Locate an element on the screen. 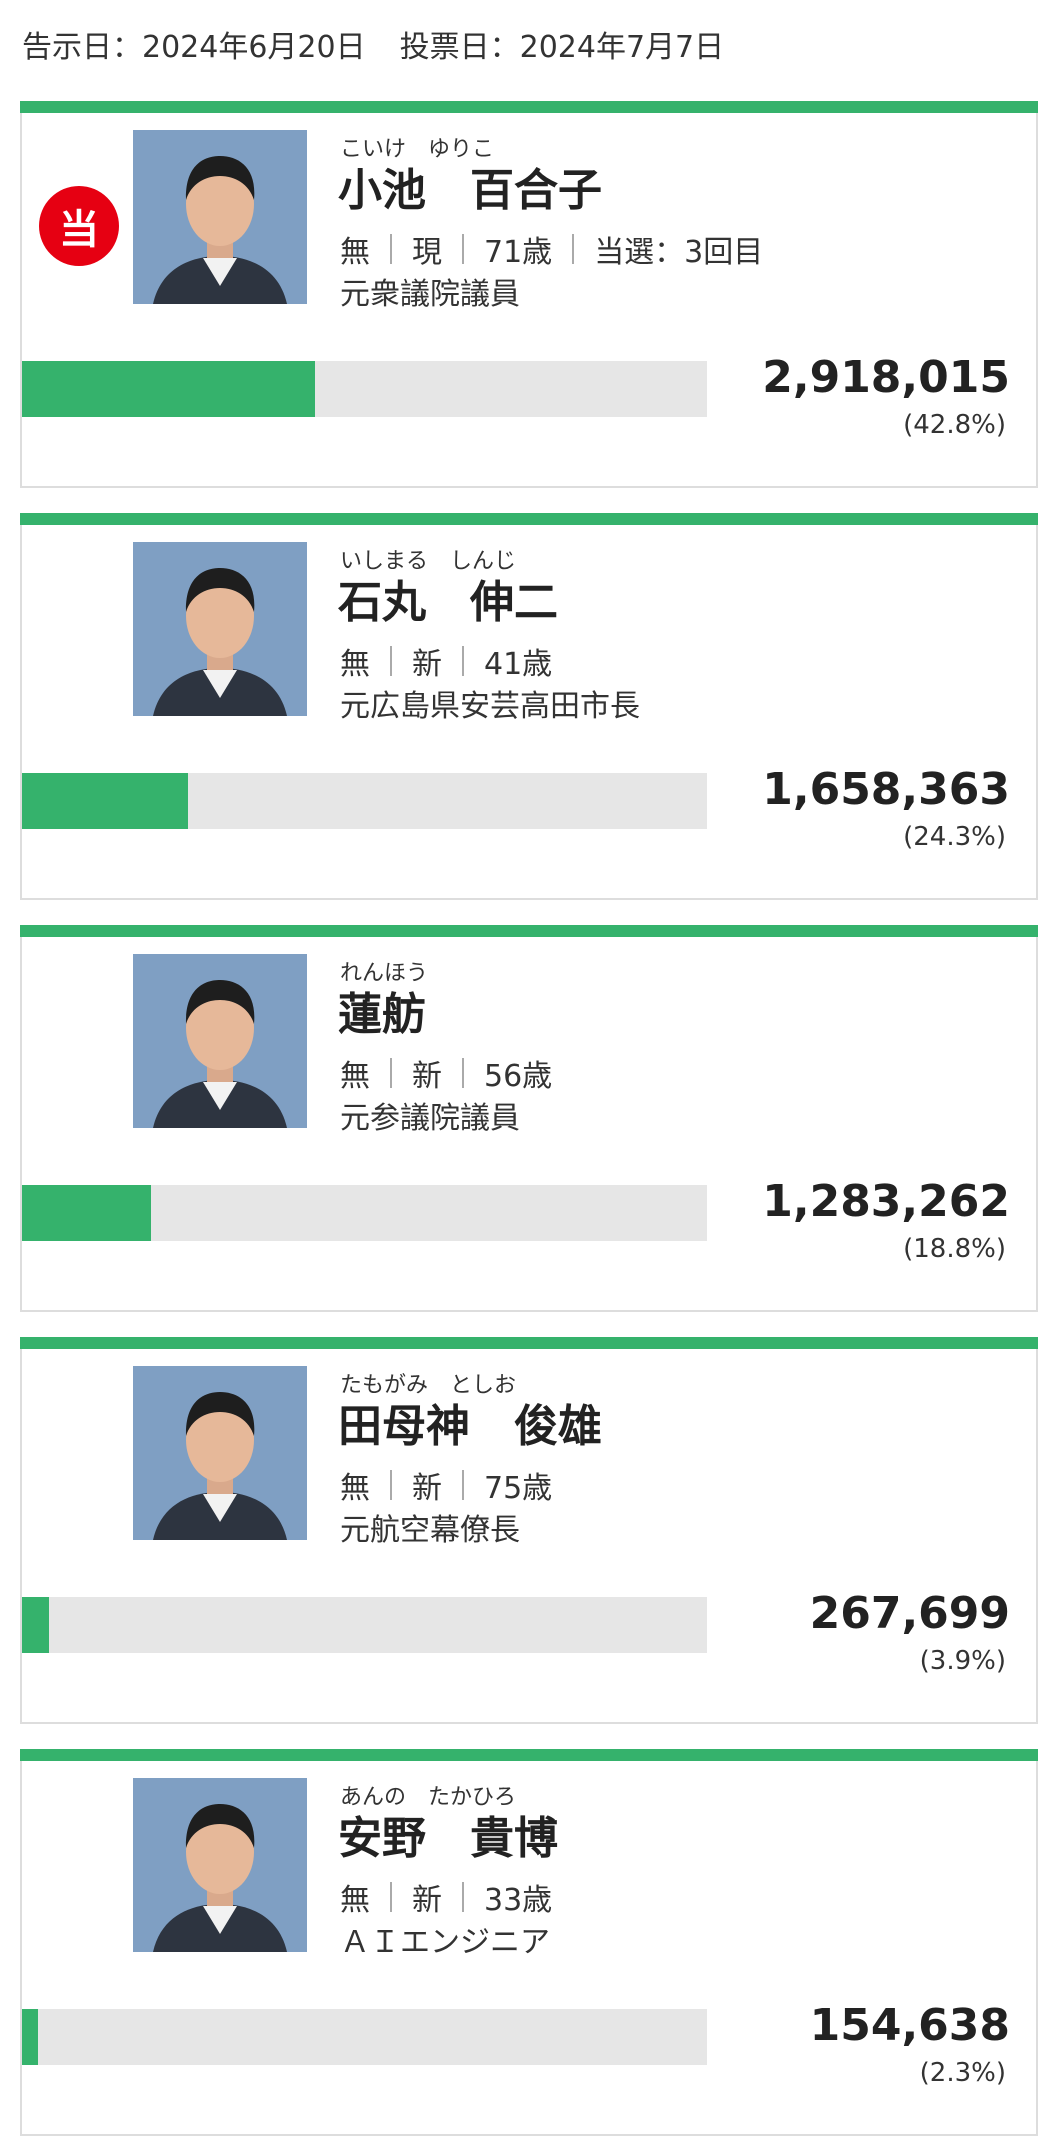  vote-count: 154,638 is located at coordinates (909, 2025).